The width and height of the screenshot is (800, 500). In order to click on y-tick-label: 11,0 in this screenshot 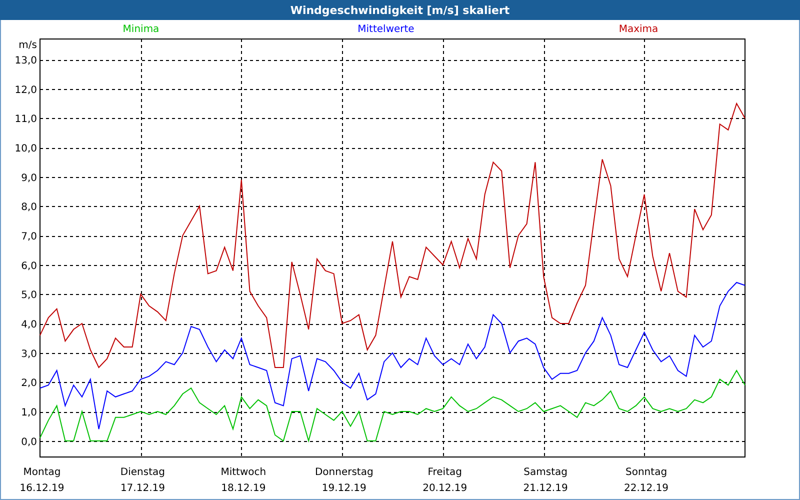, I will do `click(25, 120)`.